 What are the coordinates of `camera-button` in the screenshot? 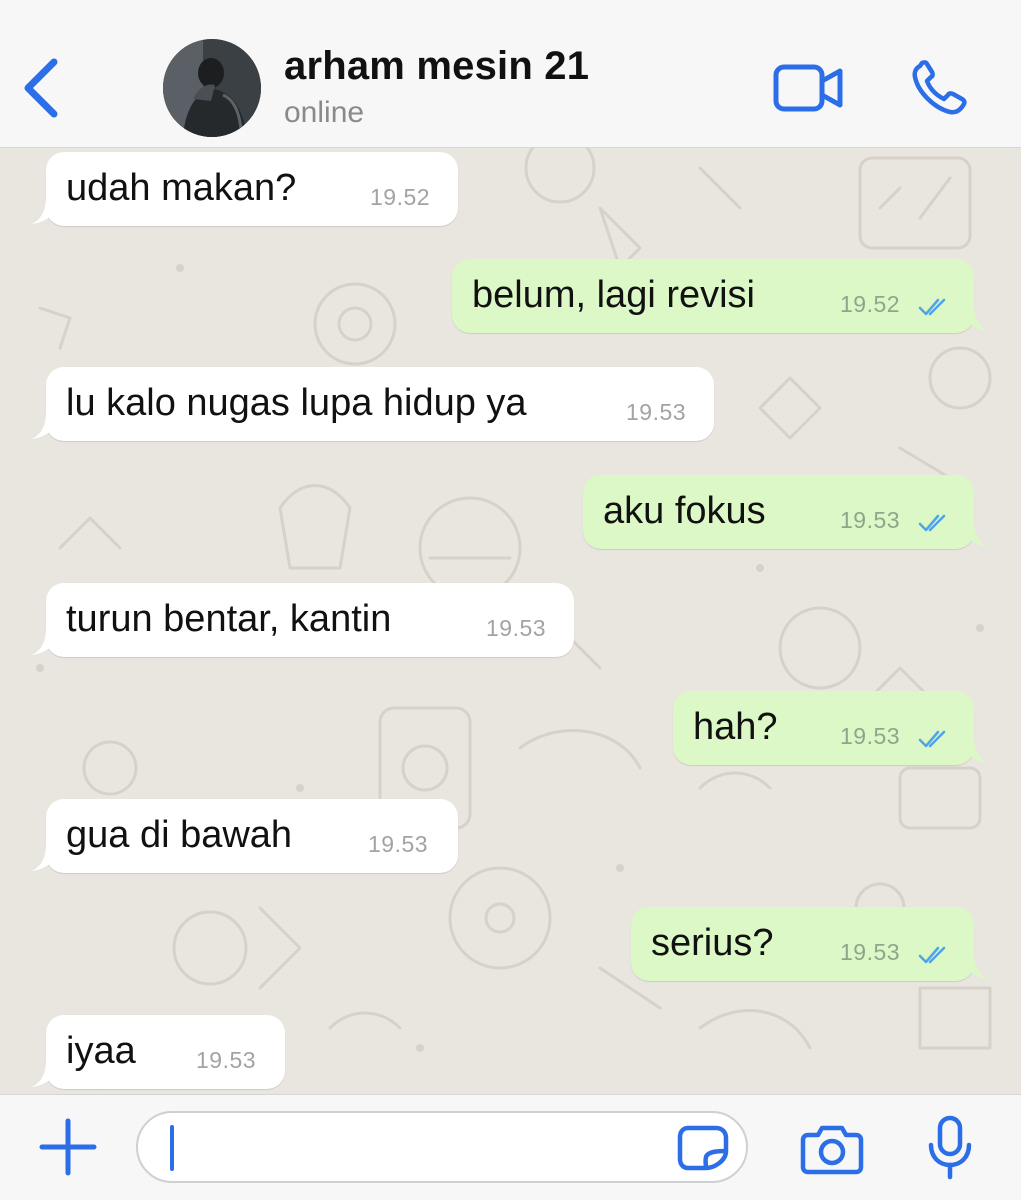 It's located at (832, 1149).